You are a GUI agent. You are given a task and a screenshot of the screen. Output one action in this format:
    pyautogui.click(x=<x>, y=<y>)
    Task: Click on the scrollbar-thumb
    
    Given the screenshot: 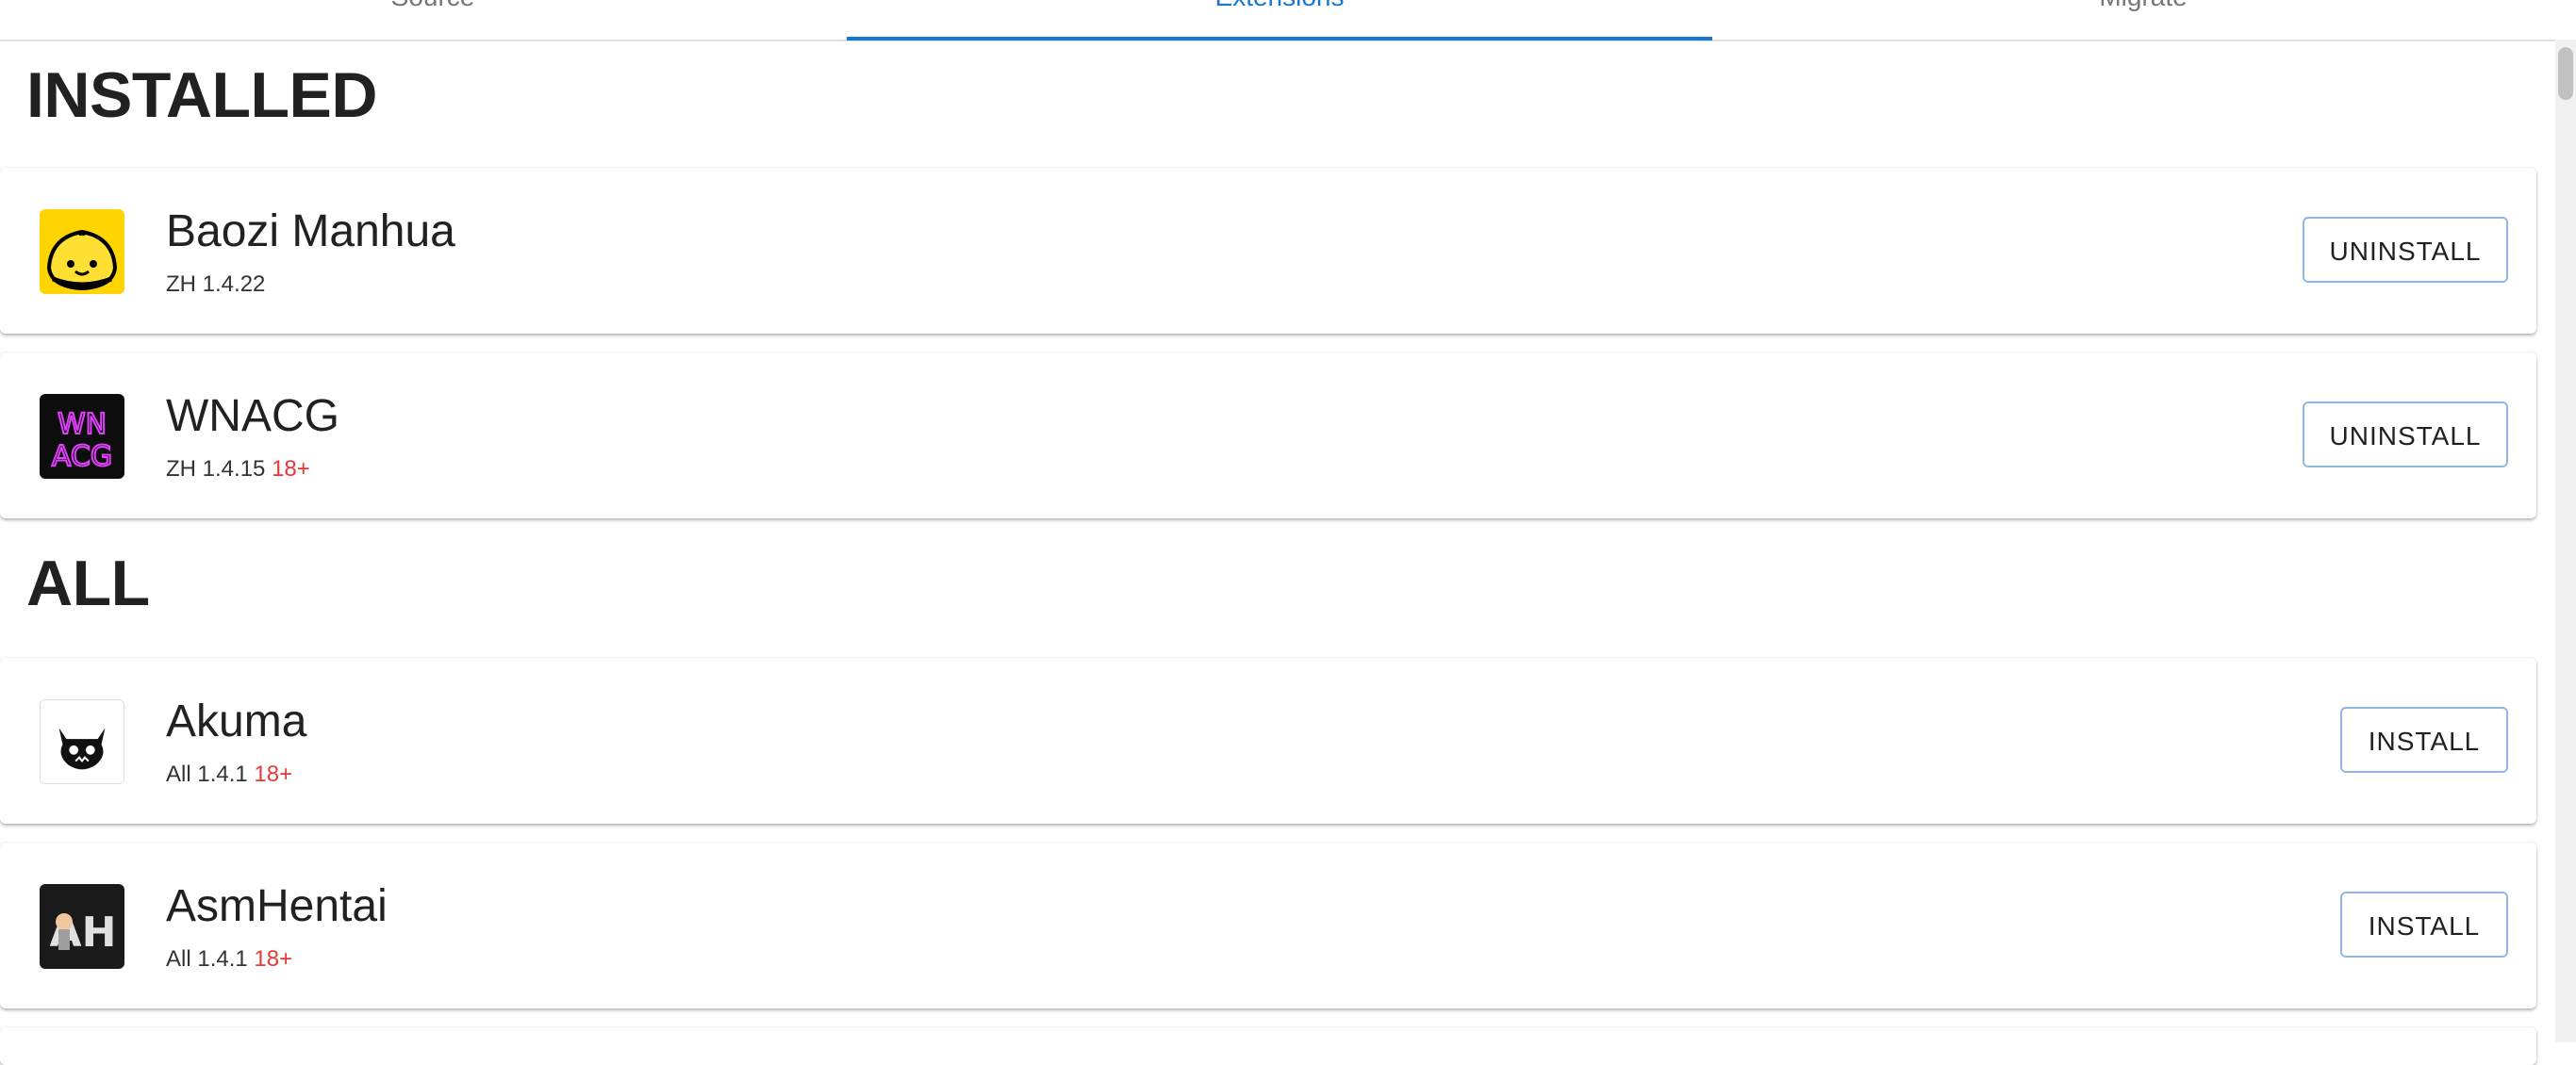 What is the action you would take?
    pyautogui.click(x=2565, y=73)
    